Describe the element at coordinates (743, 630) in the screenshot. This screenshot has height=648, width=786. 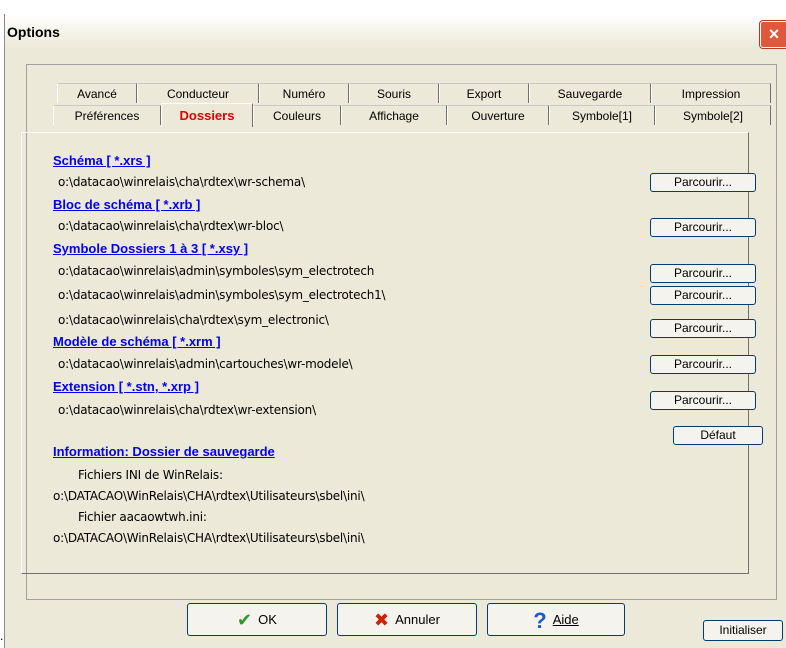
I see `initialiser-button: Initialiser` at that location.